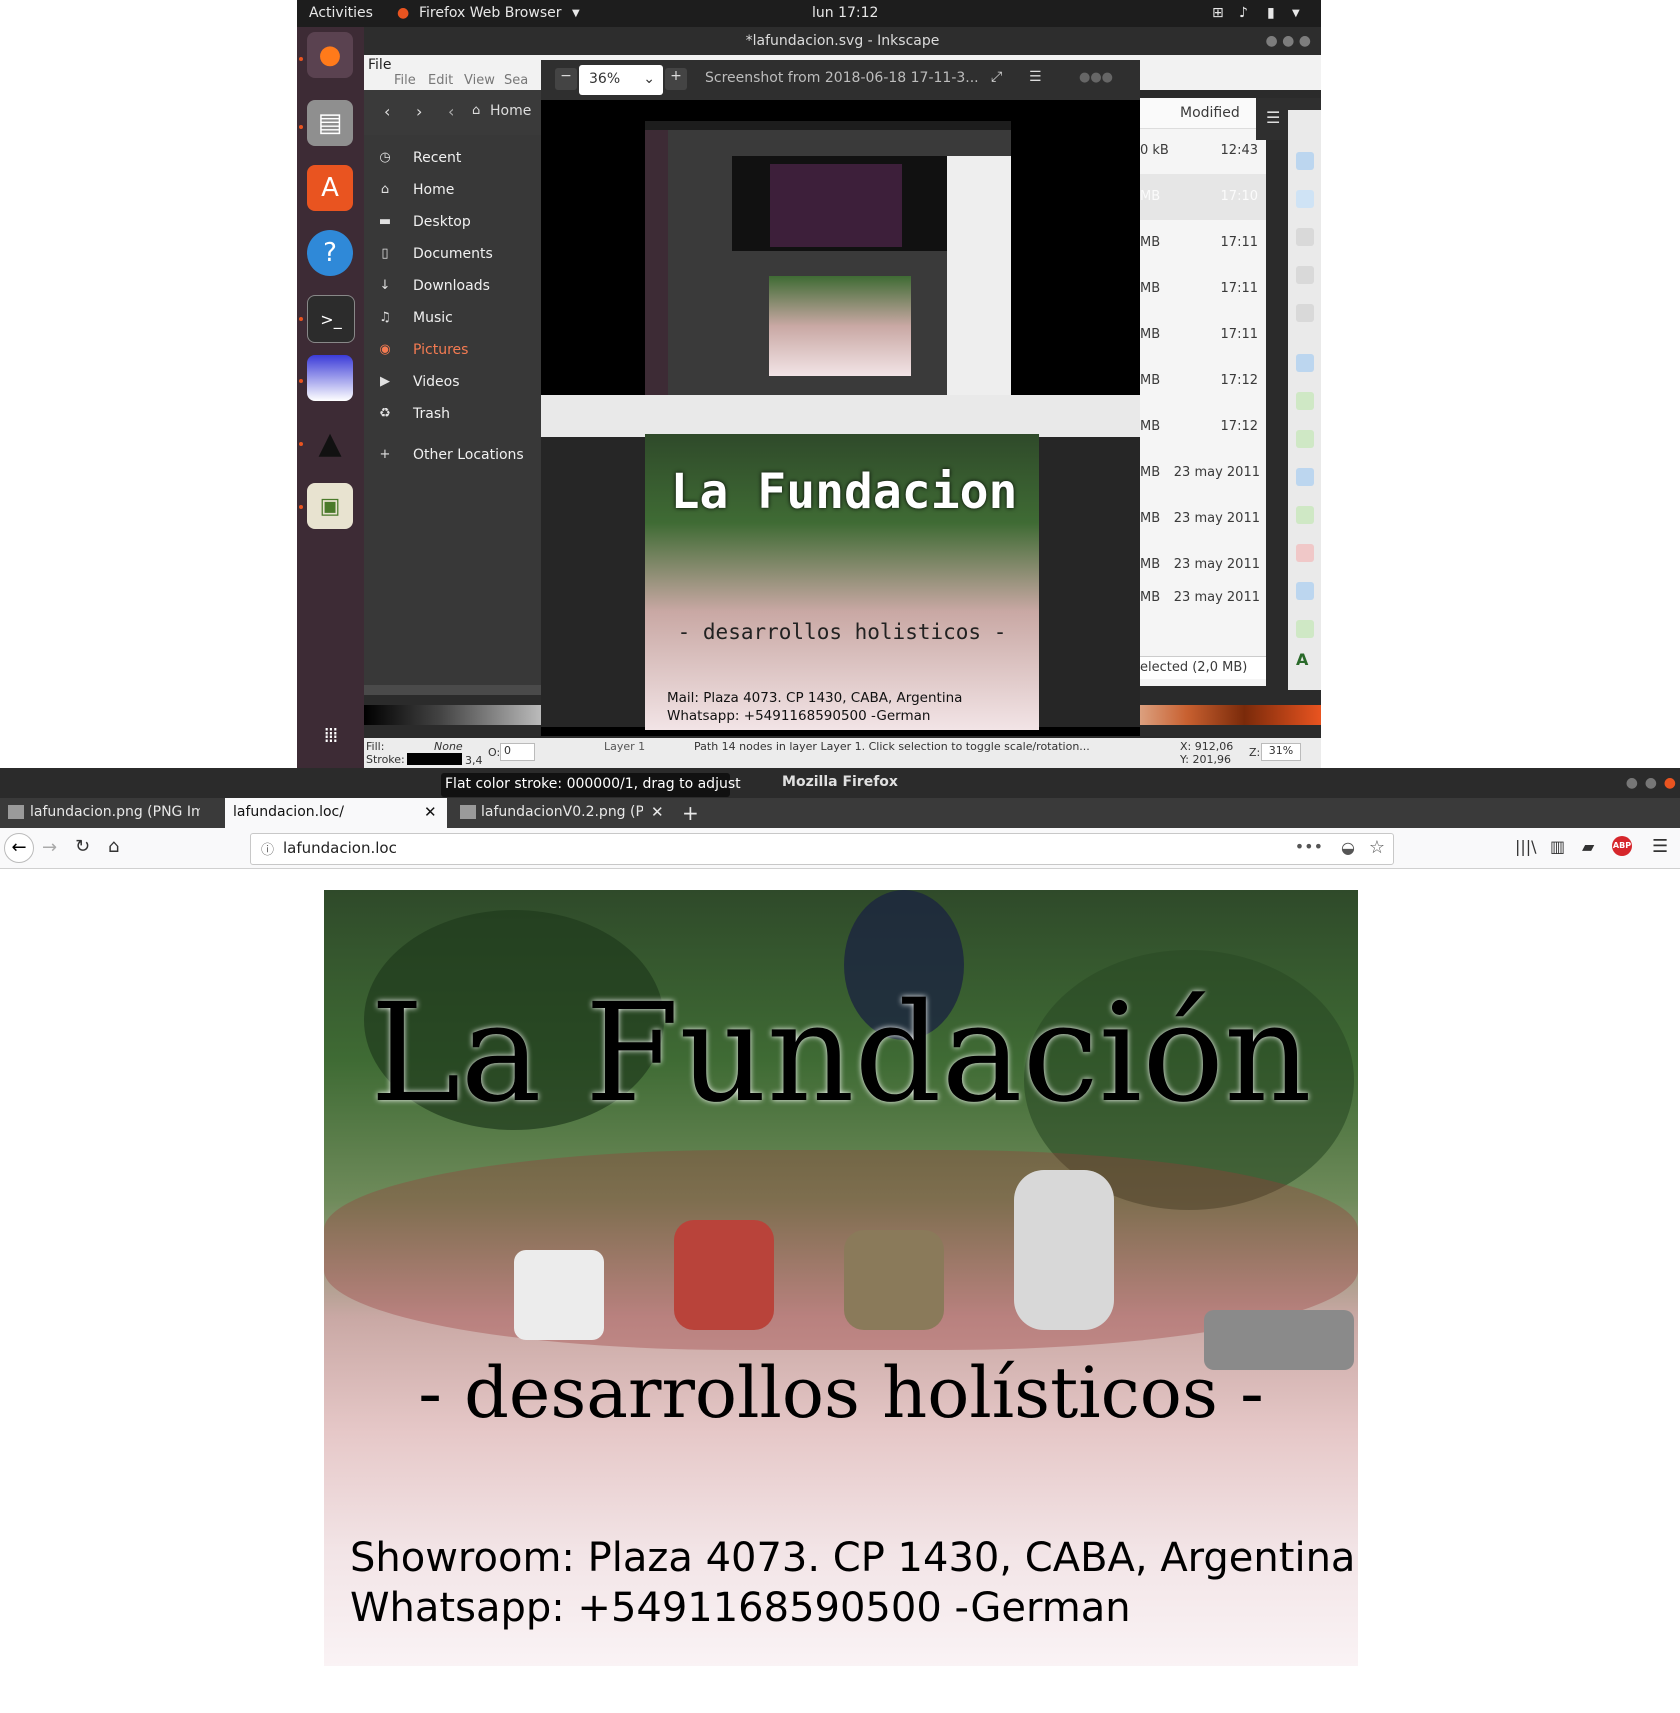 This screenshot has width=1680, height=1713. Describe the element at coordinates (340, 848) in the screenshot. I see `url-text: lafundacion.loc` at that location.